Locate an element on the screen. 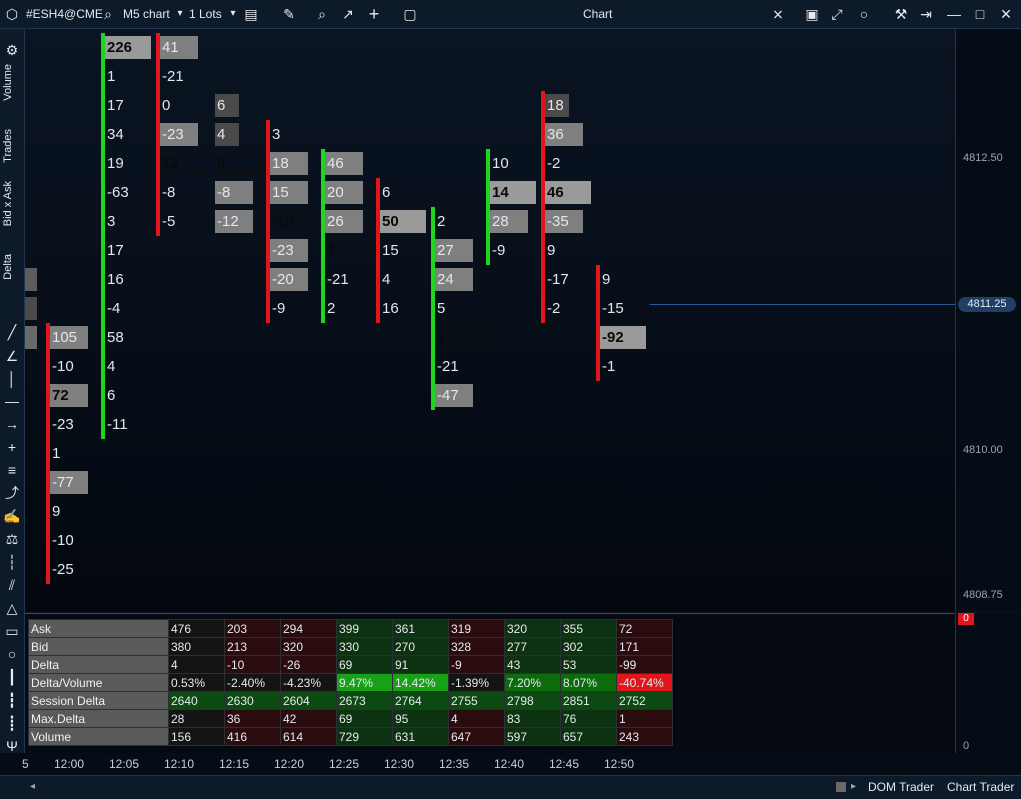 Image resolution: width=1021 pixels, height=799 pixels. symbol-label: #ESH4@CME is located at coordinates (64, 14).